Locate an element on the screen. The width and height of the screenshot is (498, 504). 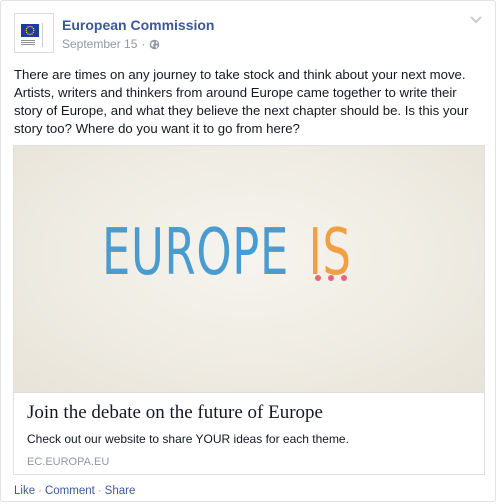
link-domain: EC.EUROPA.EU is located at coordinates (68, 462).